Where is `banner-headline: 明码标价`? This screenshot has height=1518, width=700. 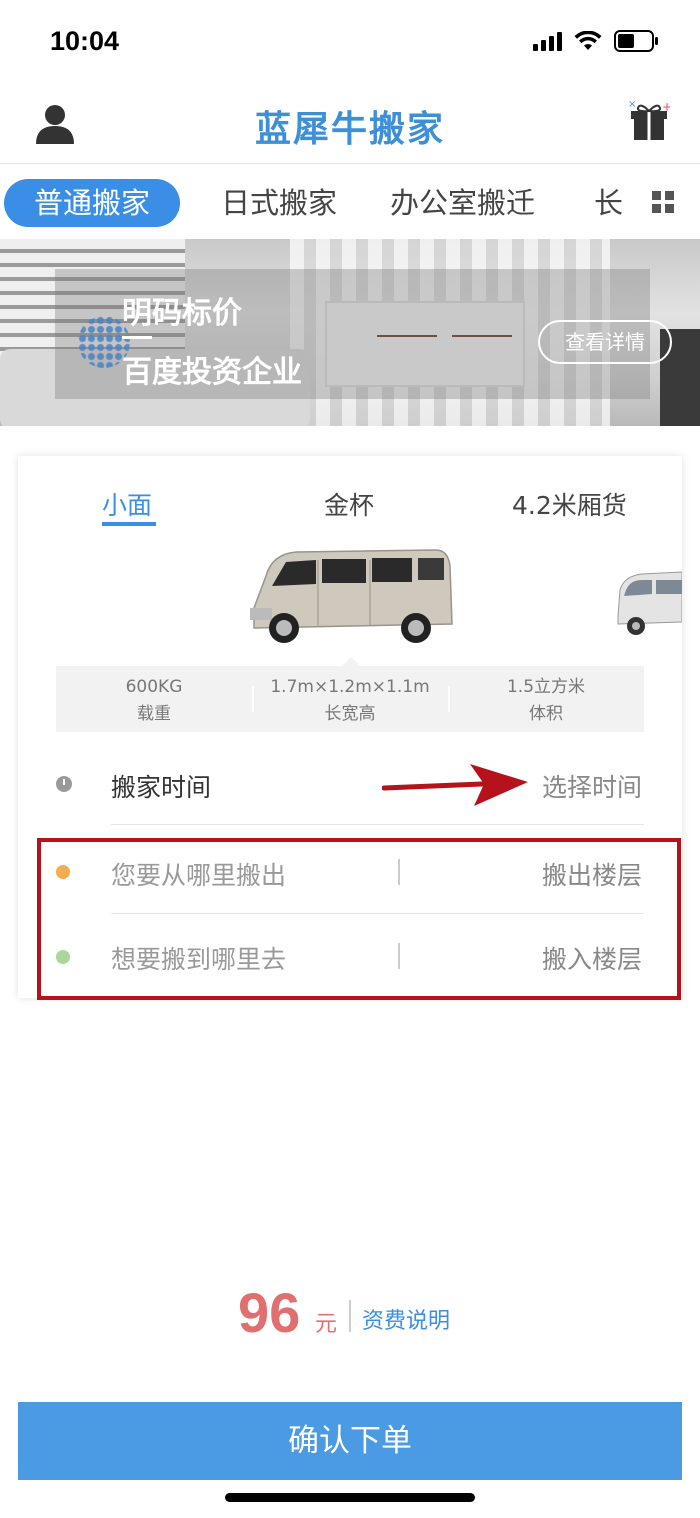
banner-headline: 明码标价 is located at coordinates (182, 313).